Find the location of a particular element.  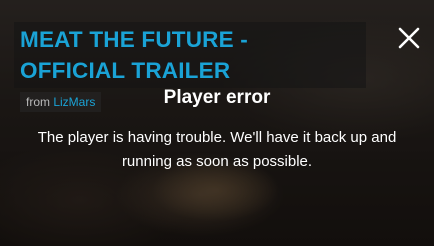

close-icon is located at coordinates (409, 38).